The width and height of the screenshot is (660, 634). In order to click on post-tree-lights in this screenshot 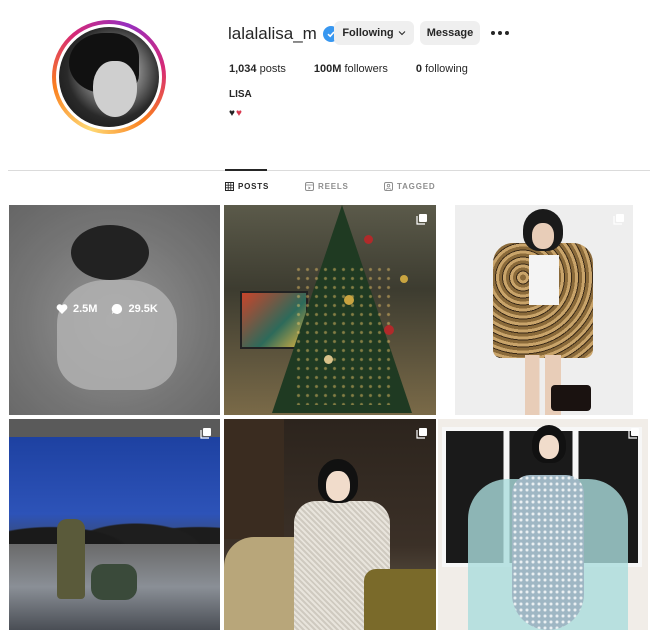, I will do `click(344, 335)`.